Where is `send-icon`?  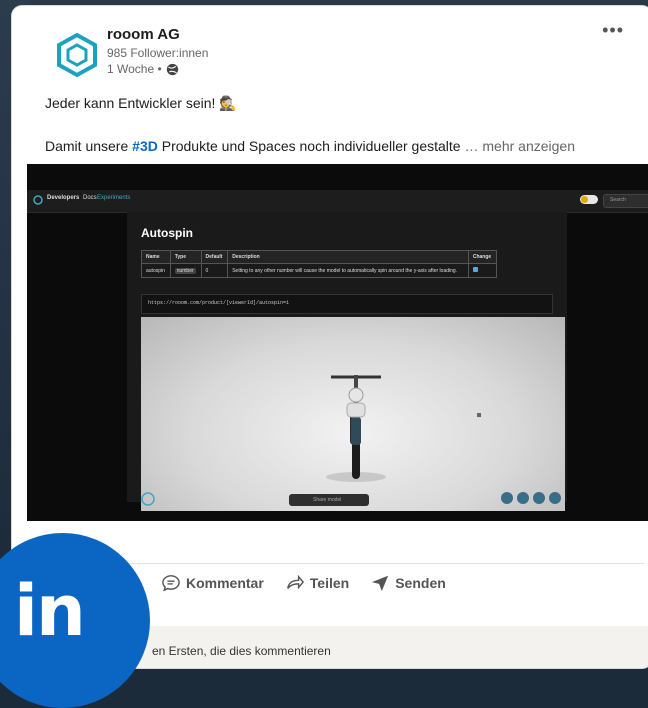
send-icon is located at coordinates (380, 583).